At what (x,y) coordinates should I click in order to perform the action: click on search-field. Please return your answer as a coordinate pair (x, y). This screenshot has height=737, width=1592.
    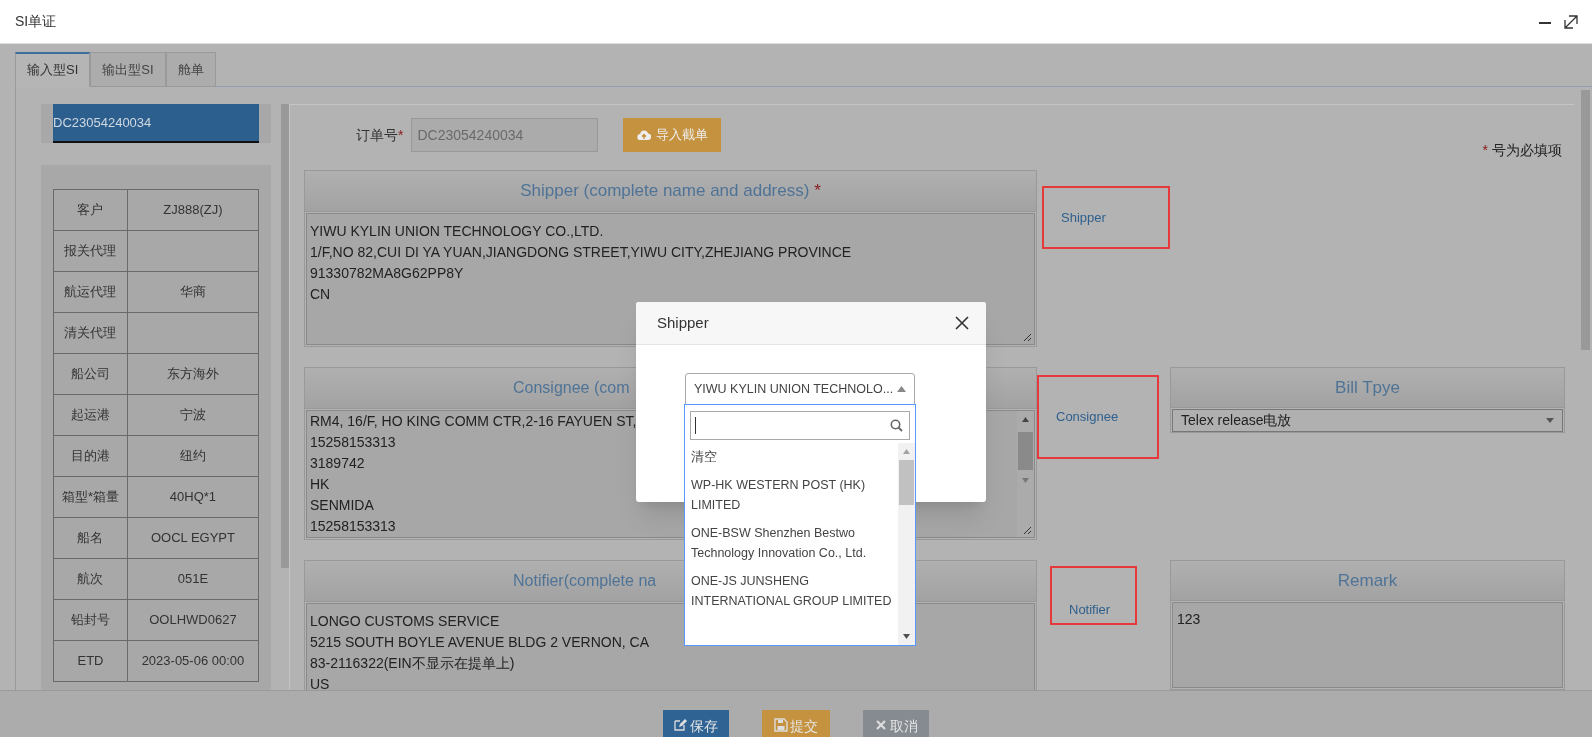
    Looking at the image, I should click on (800, 425).